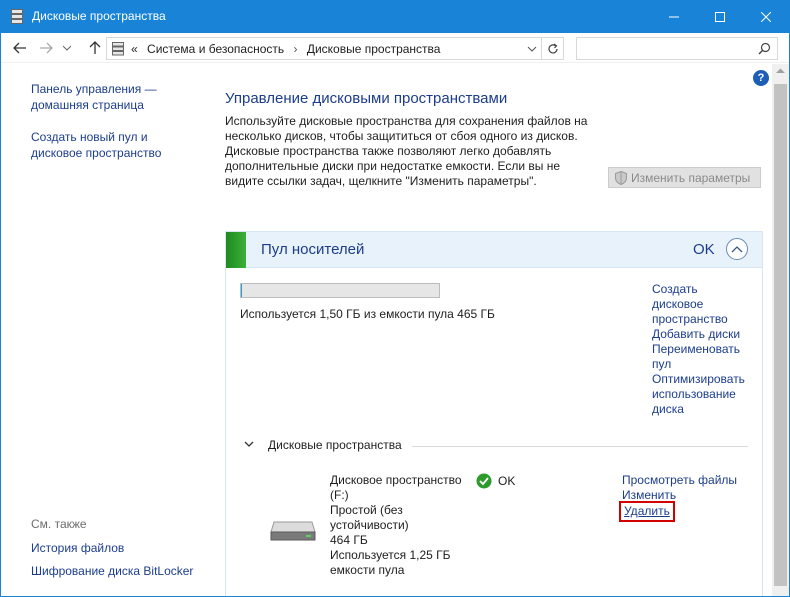  I want to click on delete-space-link: Удалить, so click(647, 511).